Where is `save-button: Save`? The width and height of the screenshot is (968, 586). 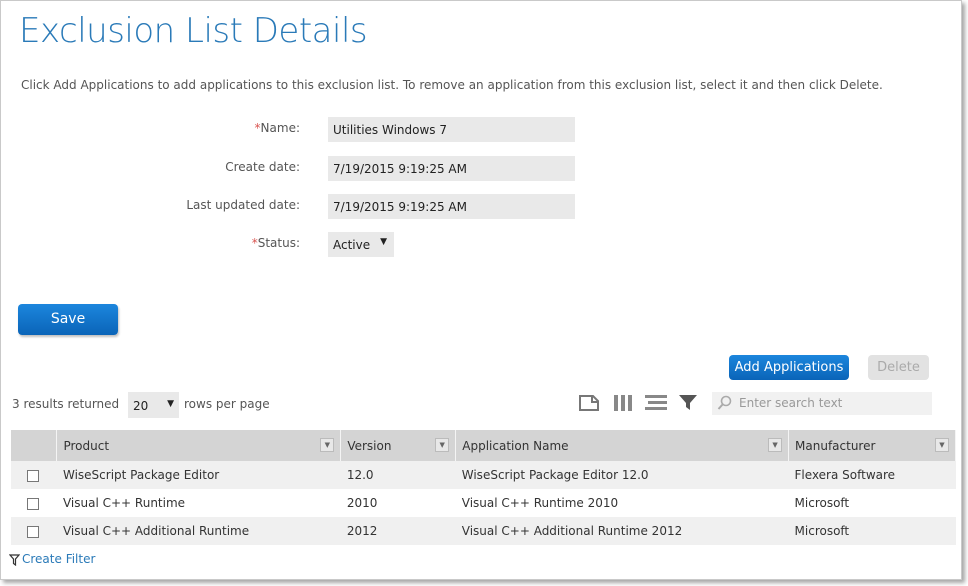
save-button: Save is located at coordinates (68, 319).